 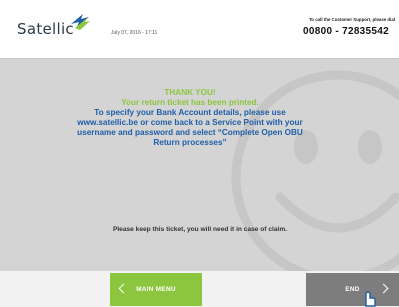 What do you see at coordinates (190, 102) in the screenshot?
I see `ticket-printed-text: Your return ticket has been printed.` at bounding box center [190, 102].